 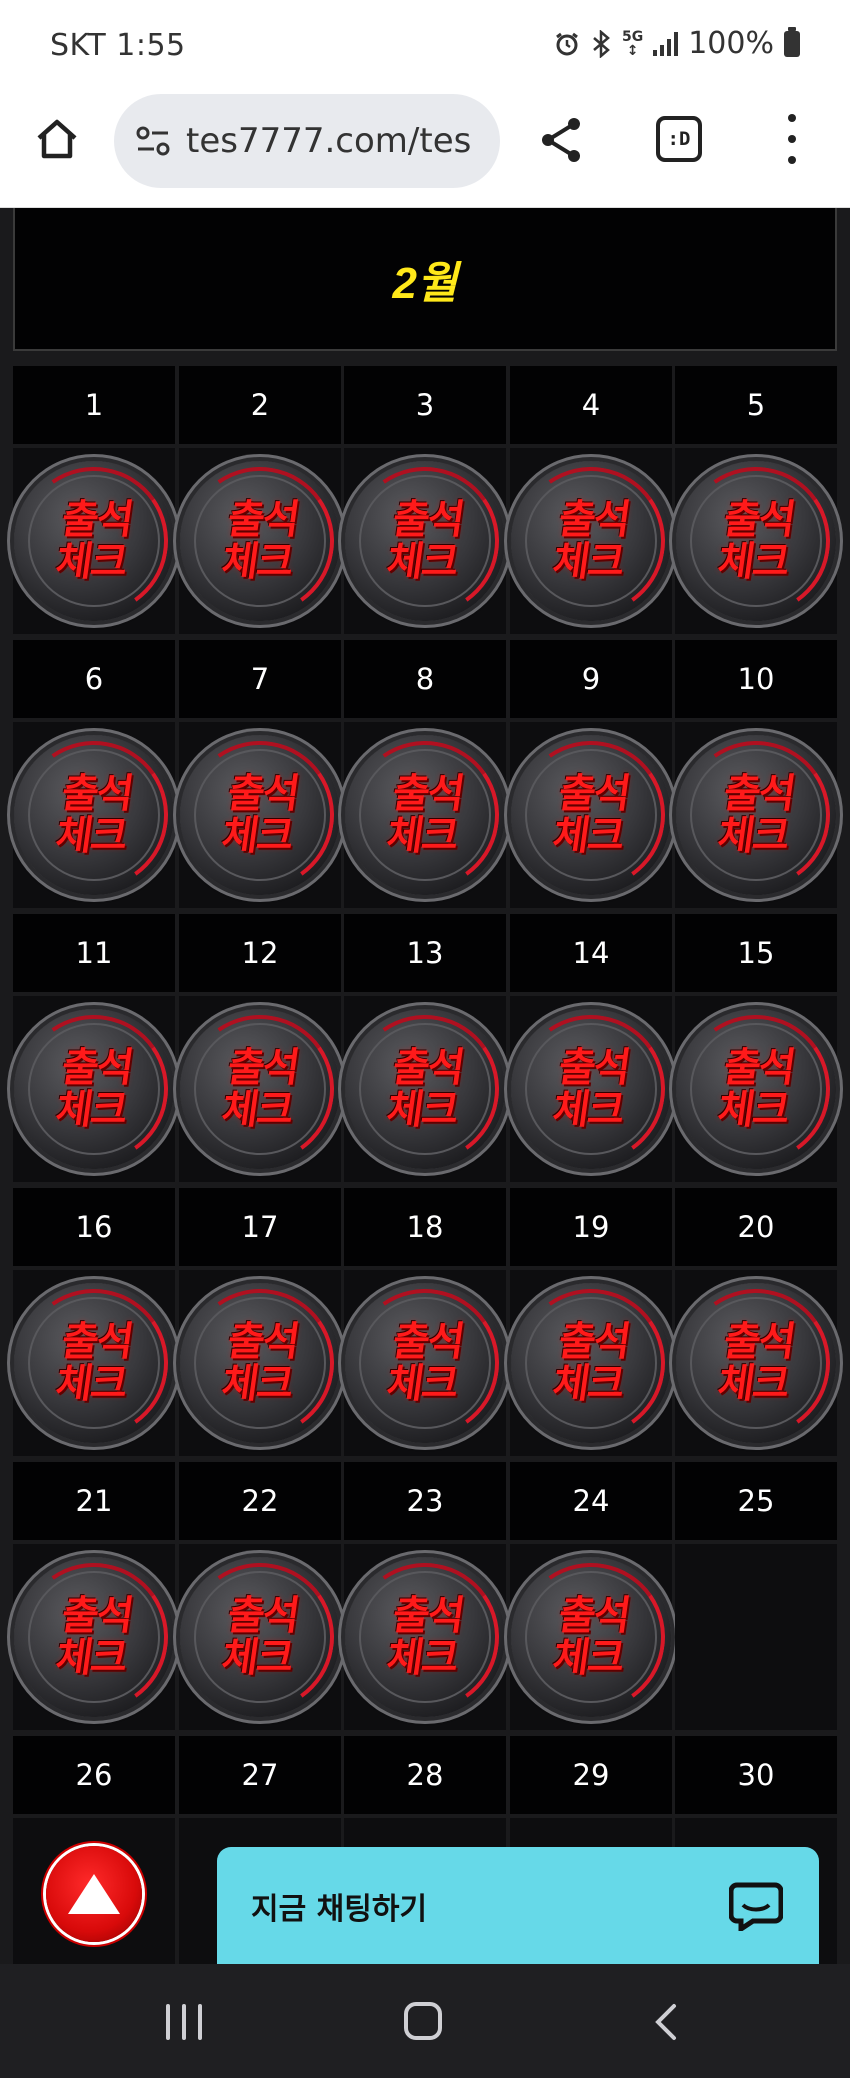 What do you see at coordinates (94, 1227) in the screenshot?
I see `day-number: 16` at bounding box center [94, 1227].